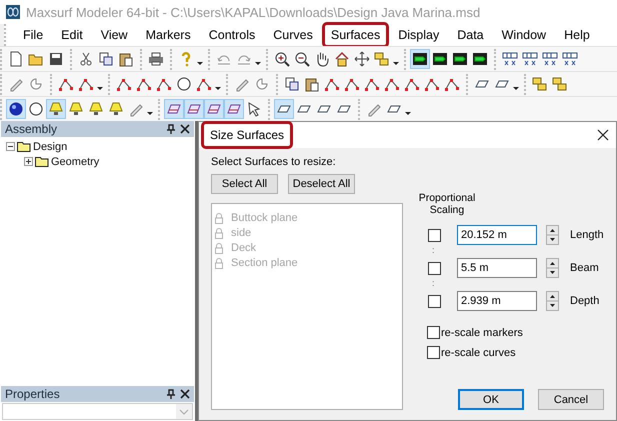 This screenshot has height=421, width=617. I want to click on tree-item: Geometry, so click(75, 162).